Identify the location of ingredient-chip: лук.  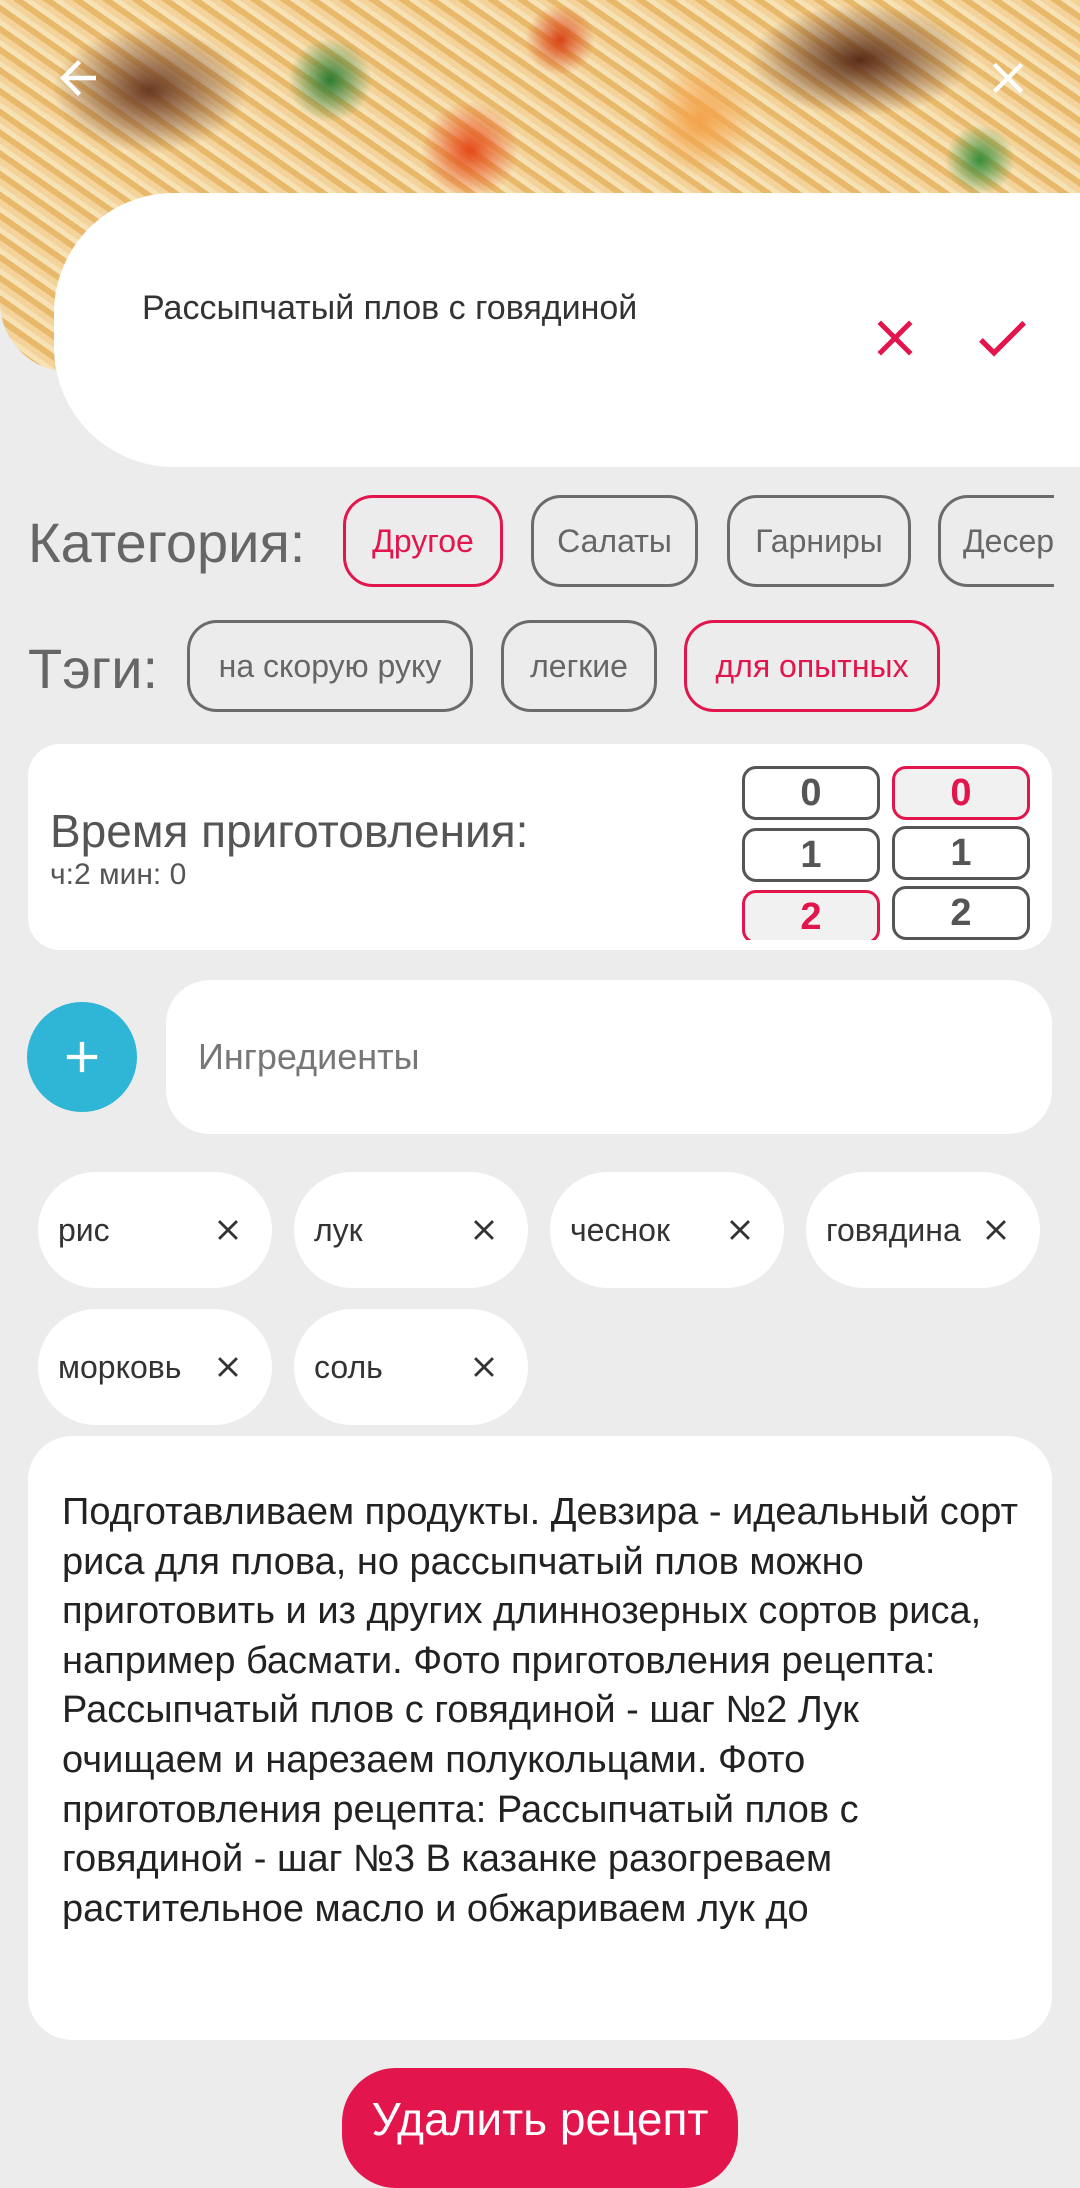
(411, 1230).